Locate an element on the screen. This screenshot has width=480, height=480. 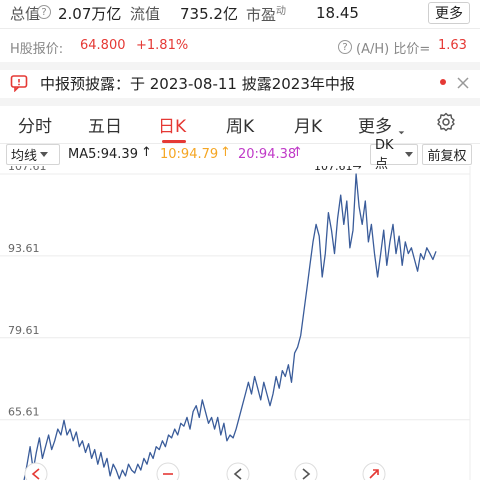
max-value-label: 107.61→ is located at coordinates (338, 169).